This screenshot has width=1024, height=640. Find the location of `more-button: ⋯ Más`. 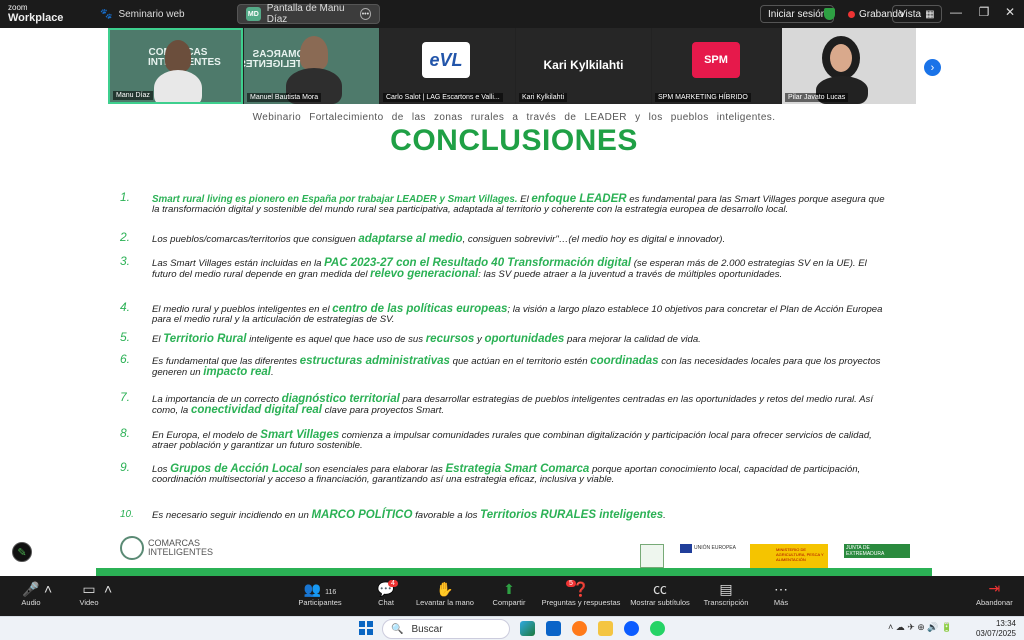

more-button: ⋯ Más is located at coordinates (781, 593).